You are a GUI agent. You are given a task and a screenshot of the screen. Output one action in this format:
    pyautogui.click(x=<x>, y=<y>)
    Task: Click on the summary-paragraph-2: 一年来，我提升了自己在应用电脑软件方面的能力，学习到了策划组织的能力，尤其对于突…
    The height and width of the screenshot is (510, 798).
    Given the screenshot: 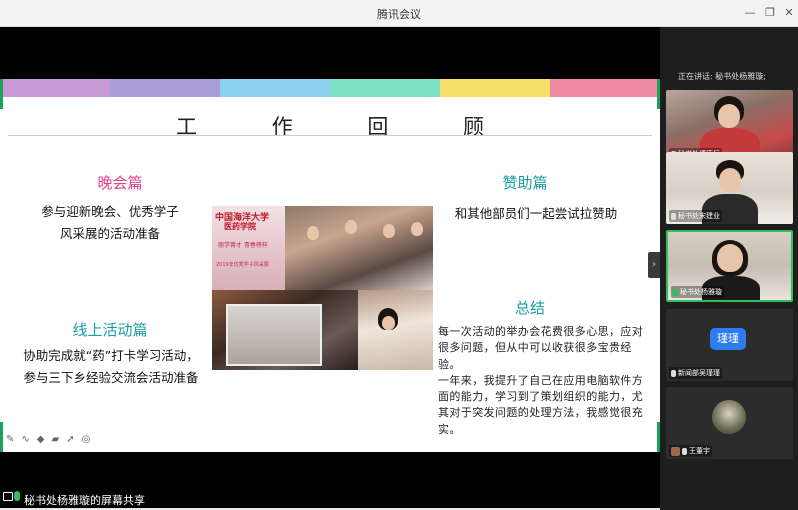 What is the action you would take?
    pyautogui.click(x=541, y=404)
    